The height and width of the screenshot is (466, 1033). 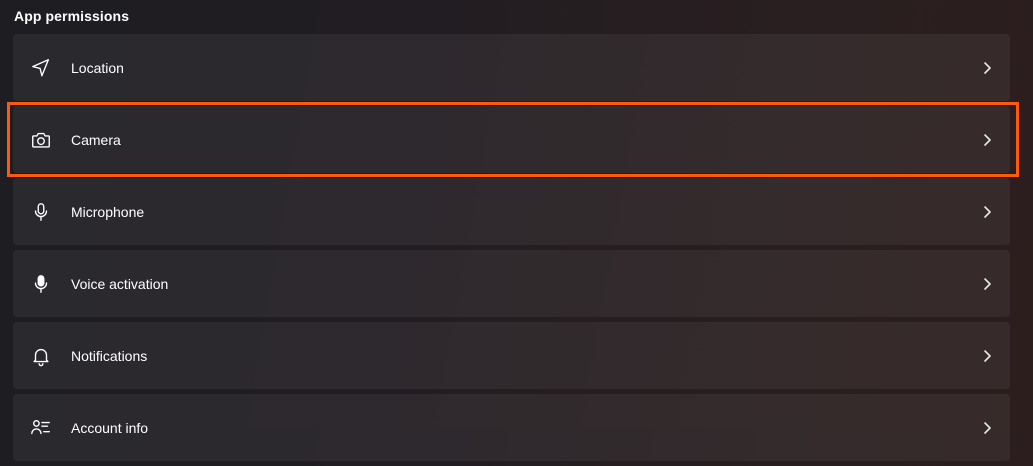 What do you see at coordinates (41, 212) in the screenshot?
I see `microphone-icon` at bounding box center [41, 212].